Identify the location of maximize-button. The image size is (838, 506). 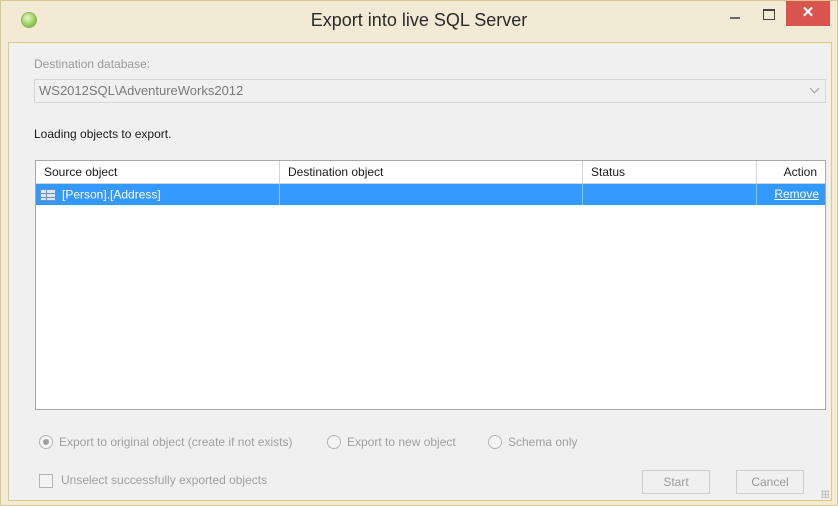
(769, 13).